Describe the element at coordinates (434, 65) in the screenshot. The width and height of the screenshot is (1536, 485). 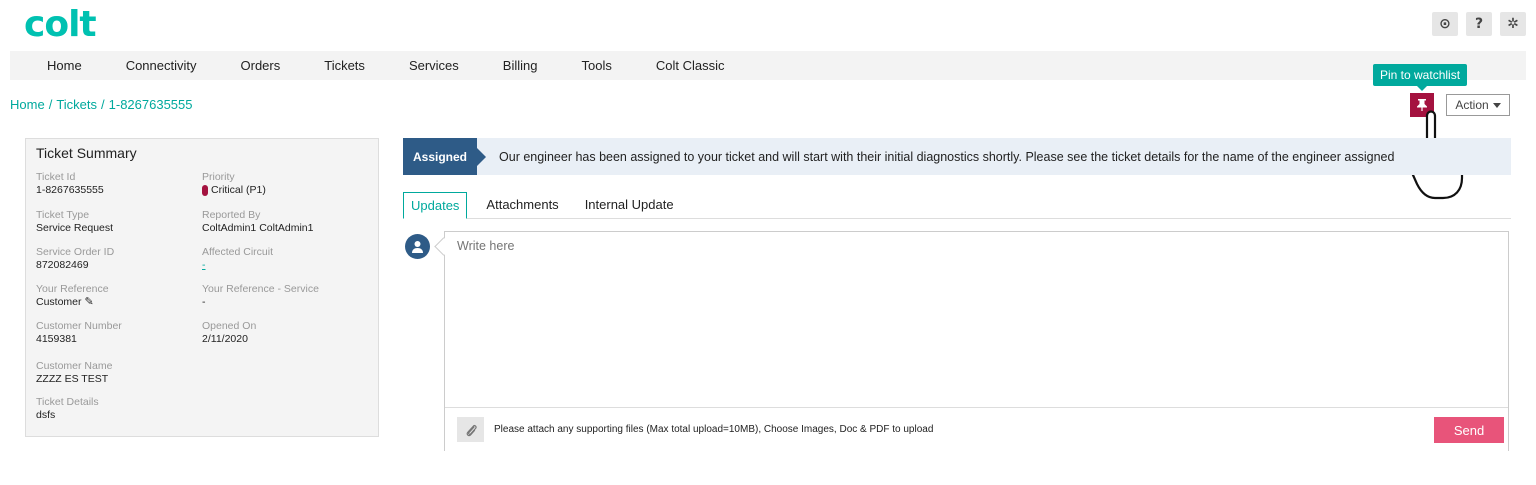
I see `nav-services: Services` at that location.